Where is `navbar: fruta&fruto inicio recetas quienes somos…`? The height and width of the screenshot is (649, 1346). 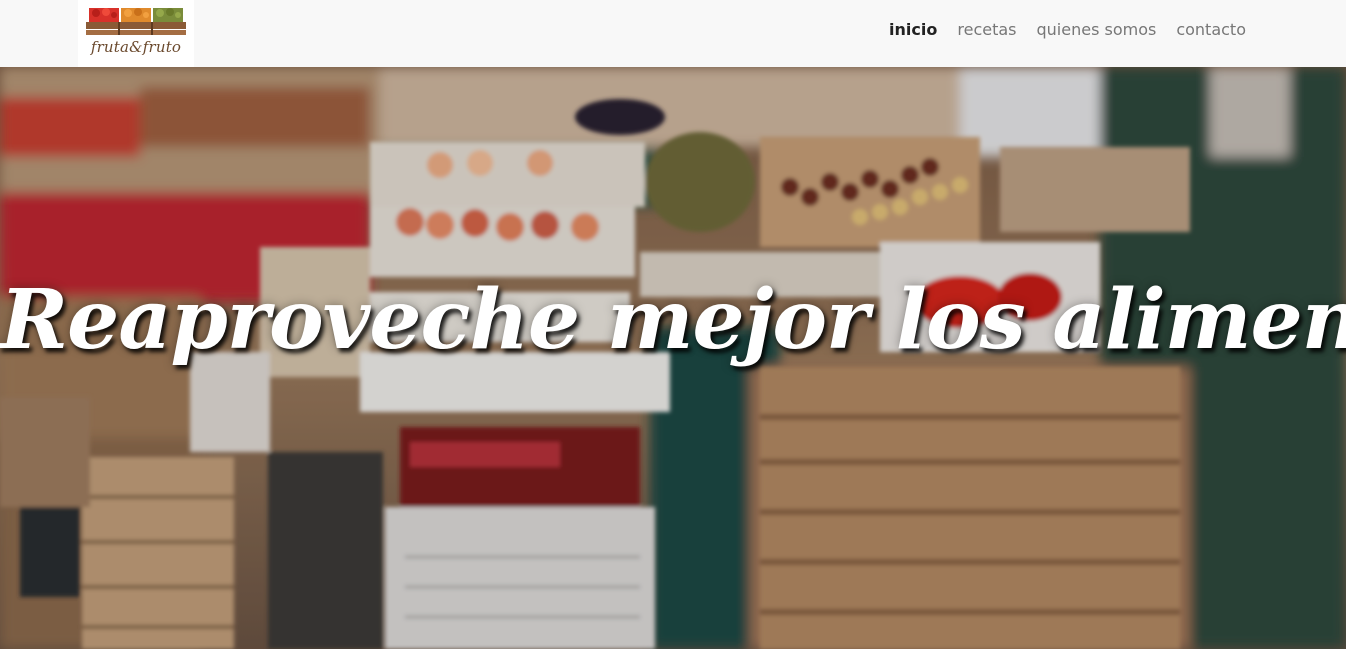 navbar: fruta&fruto inicio recetas quienes somos… is located at coordinates (673, 33).